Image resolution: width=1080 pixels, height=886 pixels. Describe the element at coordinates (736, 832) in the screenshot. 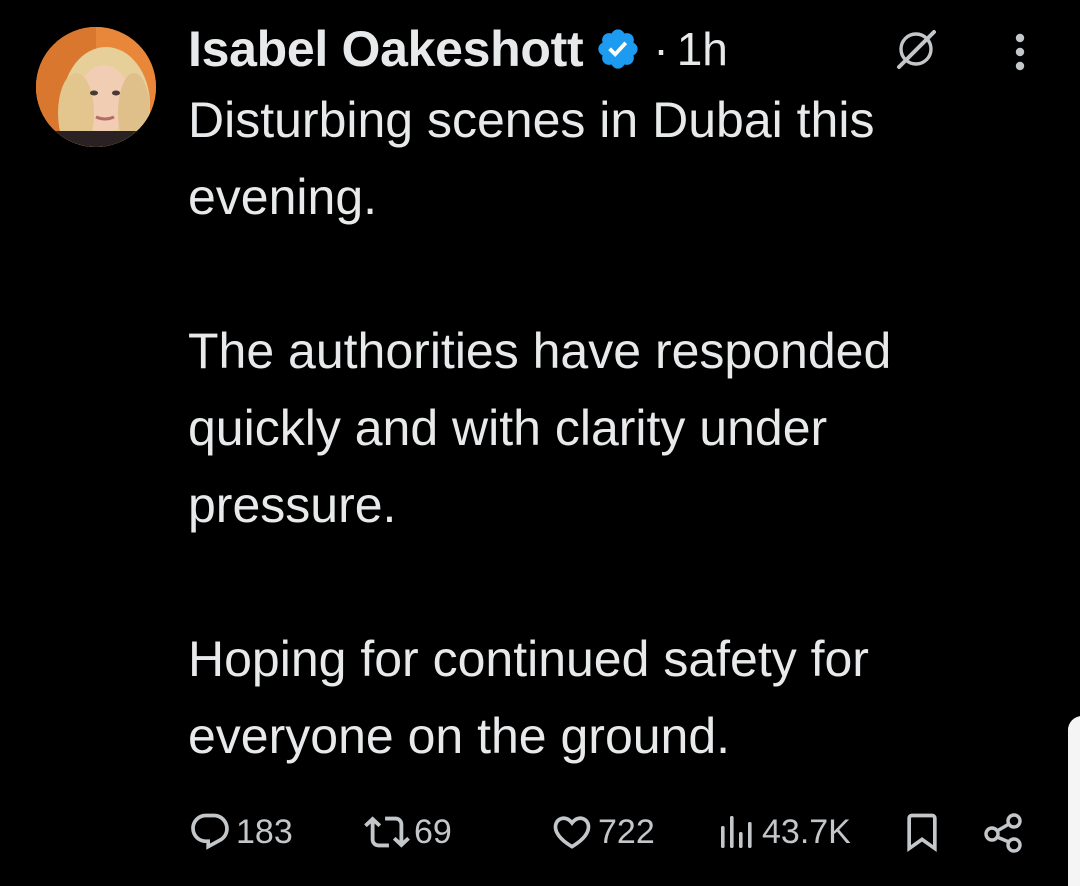

I see `views-icon` at that location.